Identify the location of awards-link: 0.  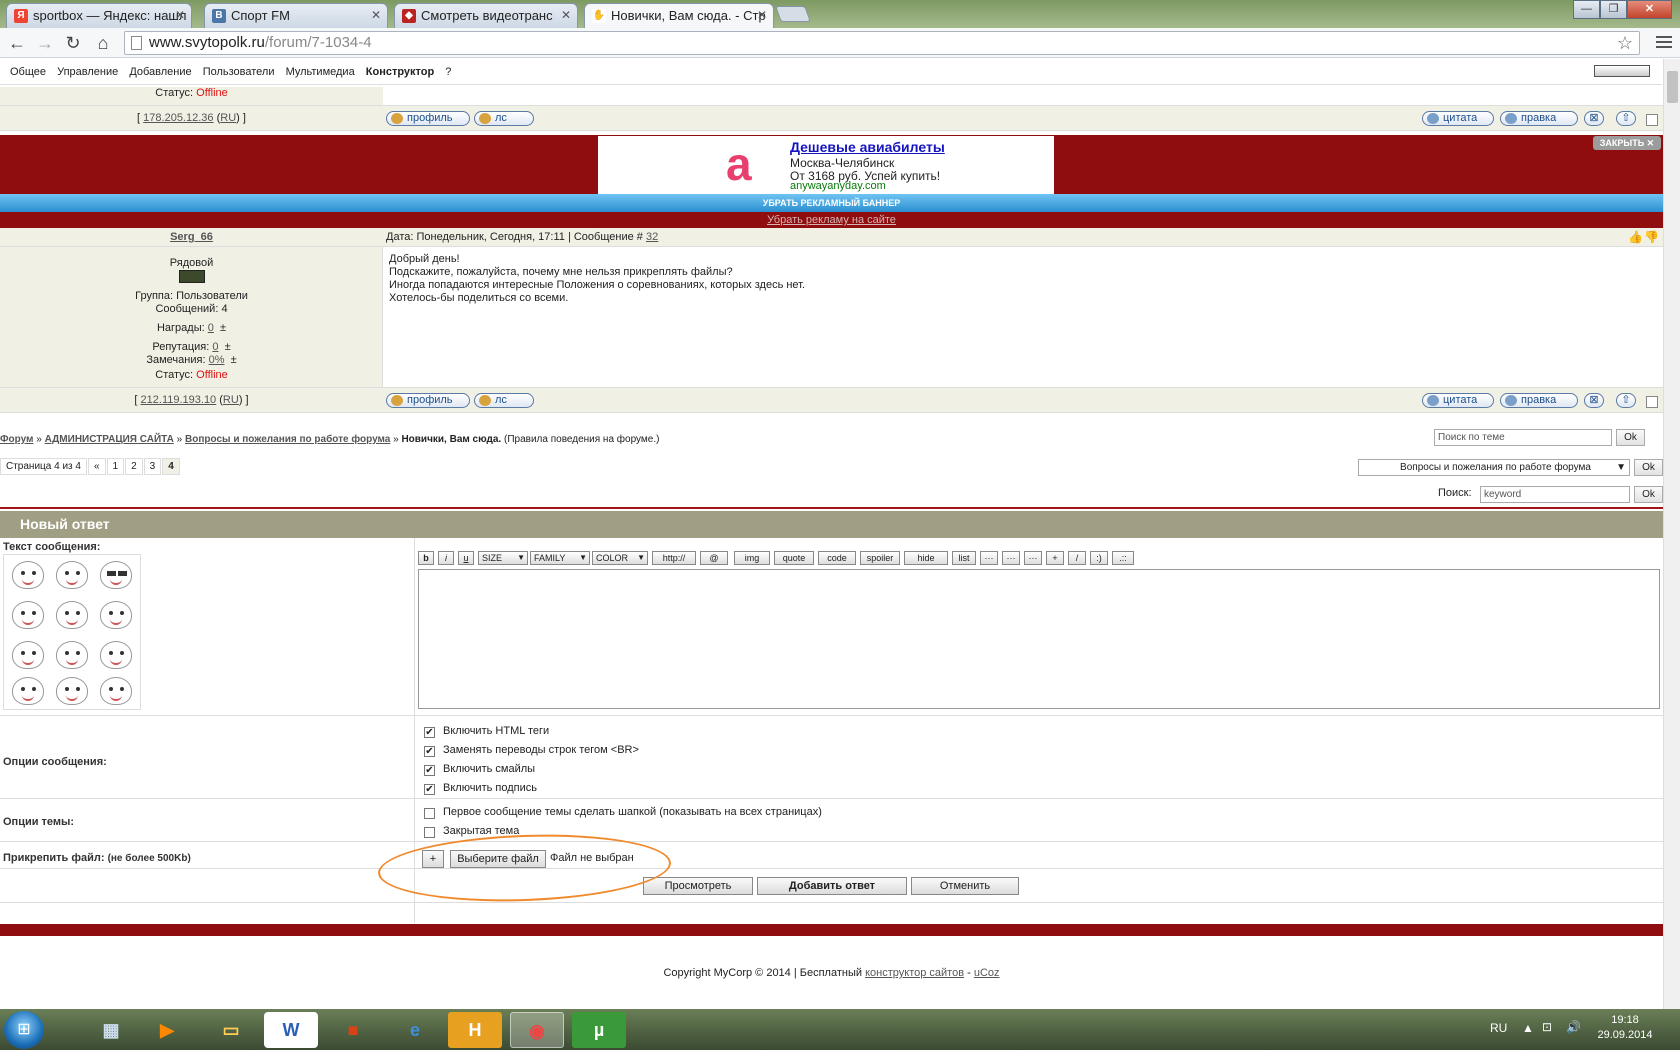
(211, 328).